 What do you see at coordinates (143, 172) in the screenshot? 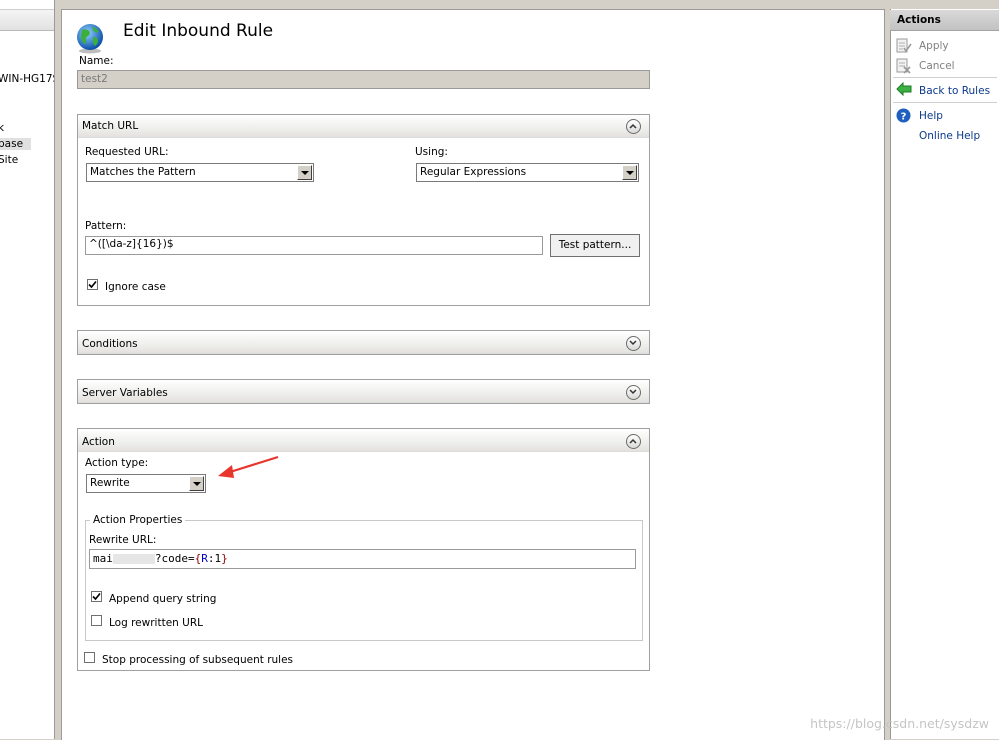
I see `requested-url-value: Matches the Pattern` at bounding box center [143, 172].